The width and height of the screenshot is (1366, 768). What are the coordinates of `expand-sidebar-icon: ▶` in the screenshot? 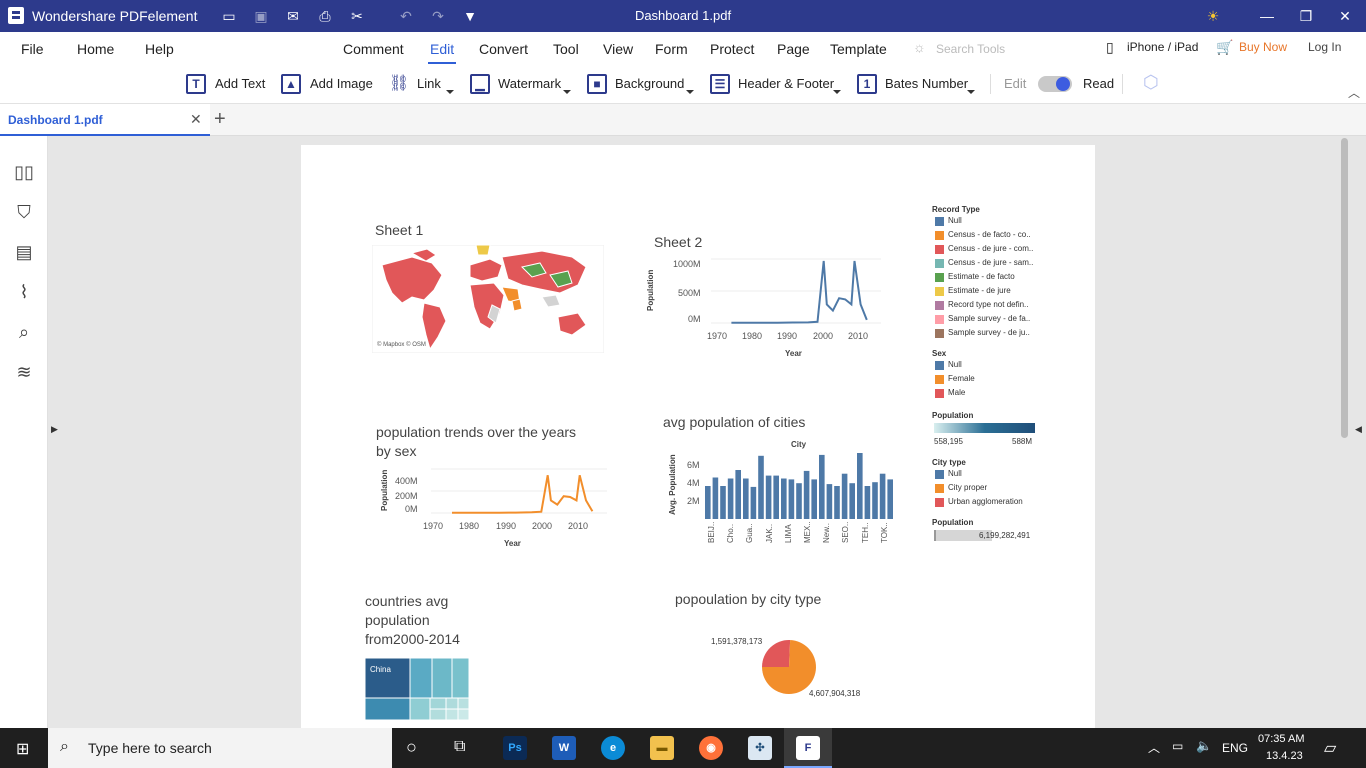 It's located at (54, 429).